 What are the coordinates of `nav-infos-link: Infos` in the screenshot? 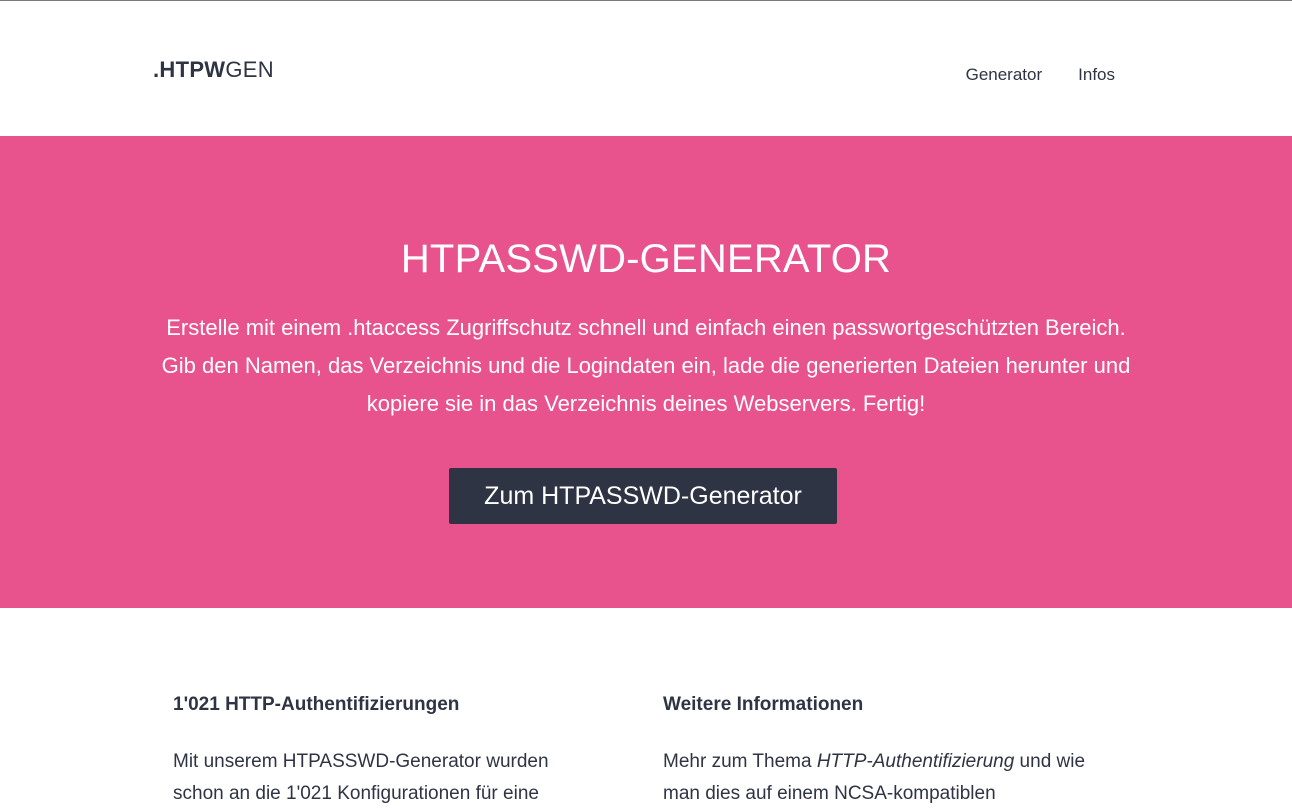 It's located at (1096, 75).